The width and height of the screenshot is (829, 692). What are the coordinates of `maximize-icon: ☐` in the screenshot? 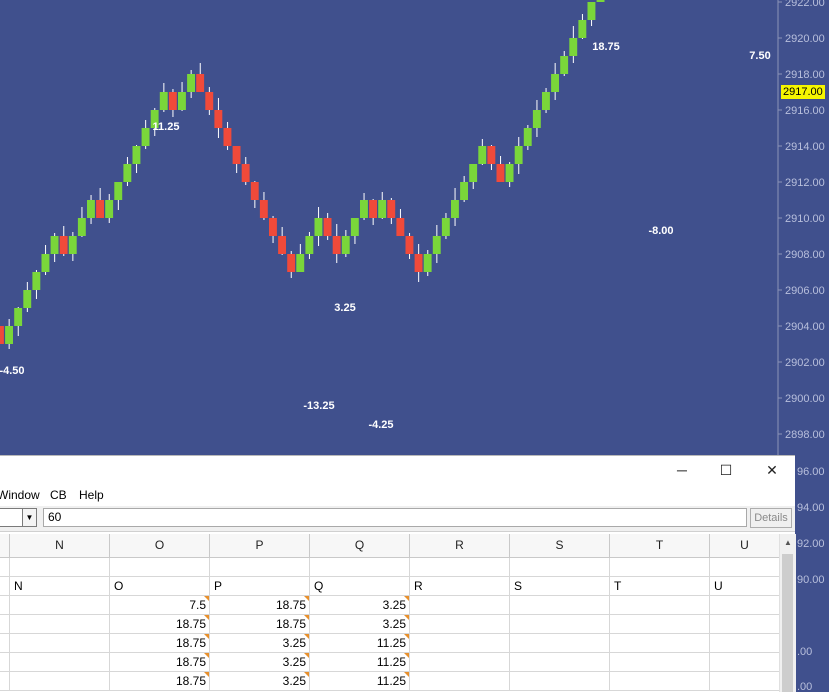 It's located at (726, 470).